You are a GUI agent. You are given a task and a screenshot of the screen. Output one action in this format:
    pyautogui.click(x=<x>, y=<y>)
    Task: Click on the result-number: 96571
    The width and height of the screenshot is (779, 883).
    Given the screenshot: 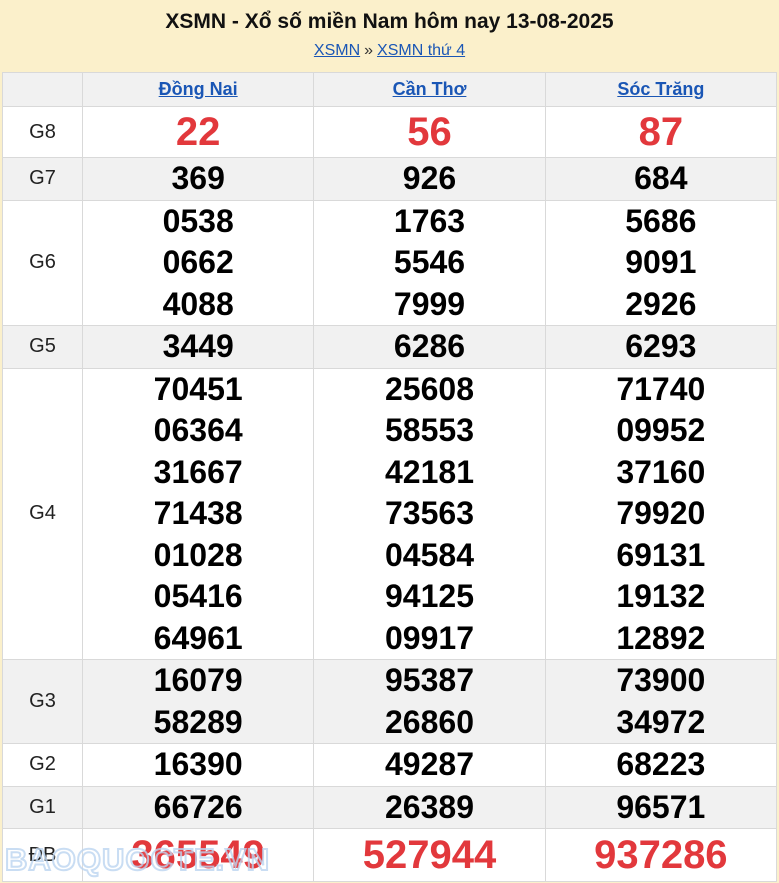 What is the action you would take?
    pyautogui.click(x=661, y=806)
    